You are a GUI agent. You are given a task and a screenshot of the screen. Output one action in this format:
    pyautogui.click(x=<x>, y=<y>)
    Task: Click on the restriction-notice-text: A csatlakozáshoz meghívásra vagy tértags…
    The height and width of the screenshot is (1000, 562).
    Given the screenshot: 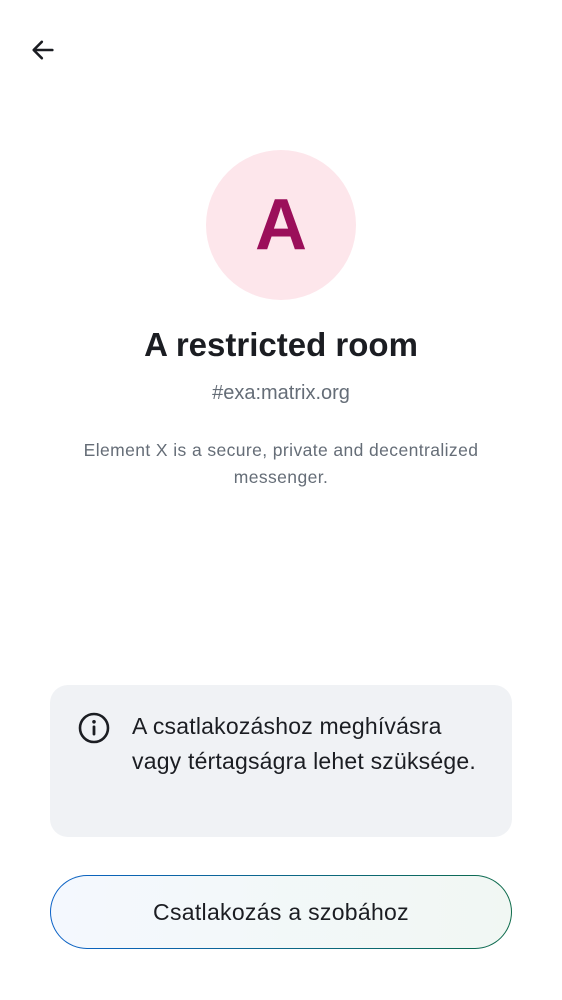 What is the action you would take?
    pyautogui.click(x=304, y=743)
    